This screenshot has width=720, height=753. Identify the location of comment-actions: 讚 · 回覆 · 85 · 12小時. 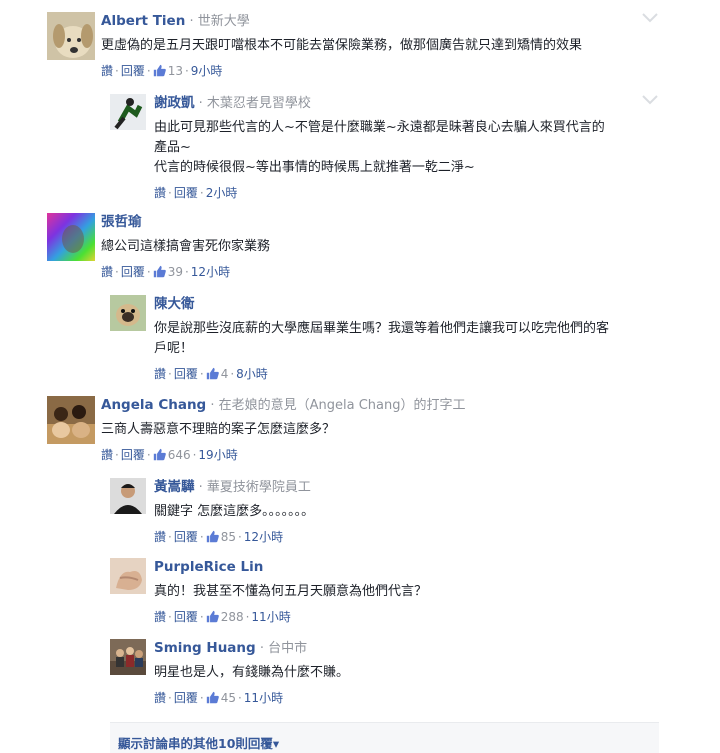
(219, 537).